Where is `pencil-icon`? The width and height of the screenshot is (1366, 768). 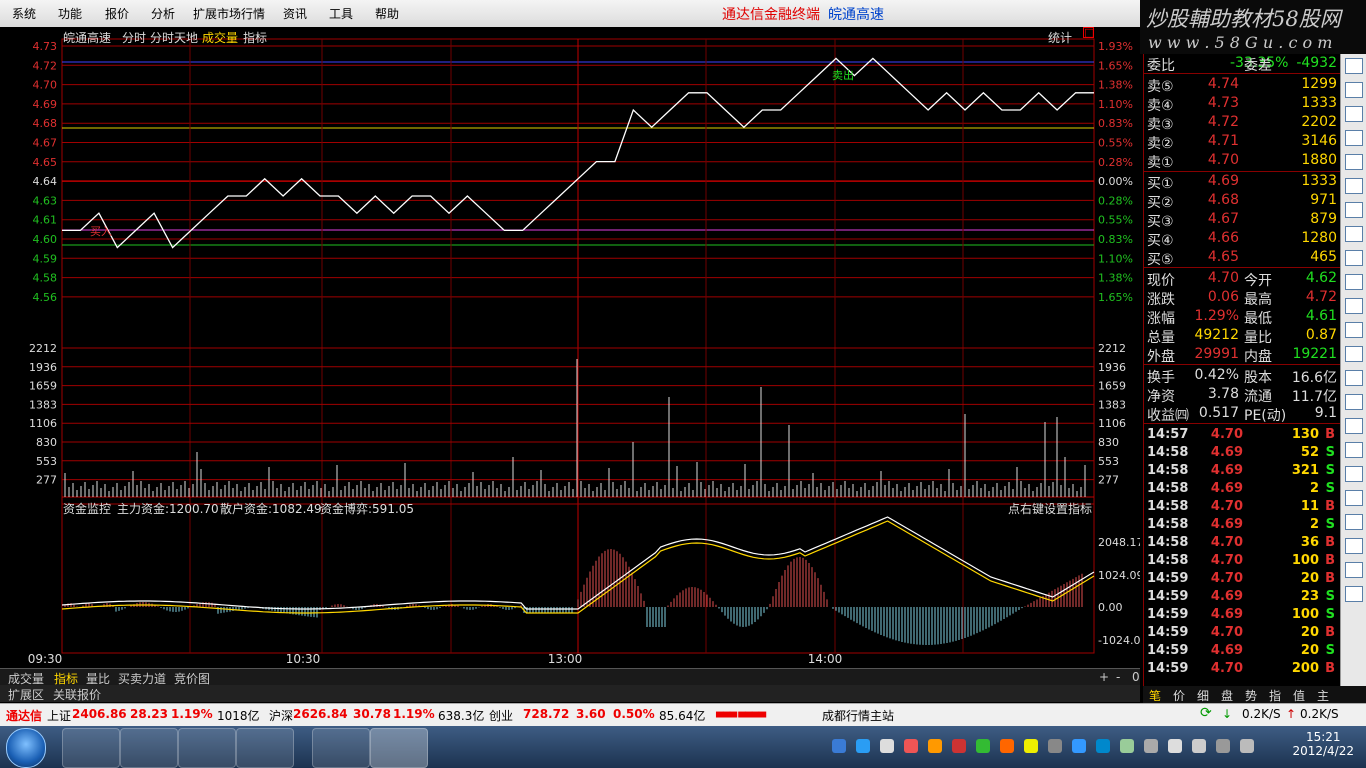 pencil-icon is located at coordinates (1354, 474).